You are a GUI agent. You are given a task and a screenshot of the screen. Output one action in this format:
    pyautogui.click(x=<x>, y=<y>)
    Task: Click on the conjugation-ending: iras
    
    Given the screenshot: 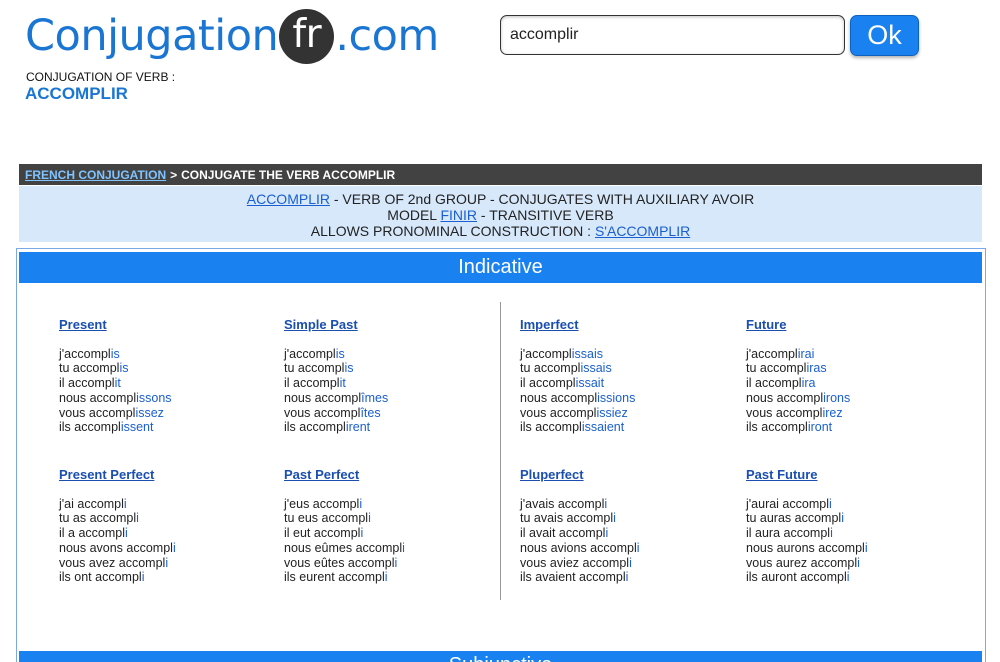 What is the action you would take?
    pyautogui.click(x=816, y=368)
    